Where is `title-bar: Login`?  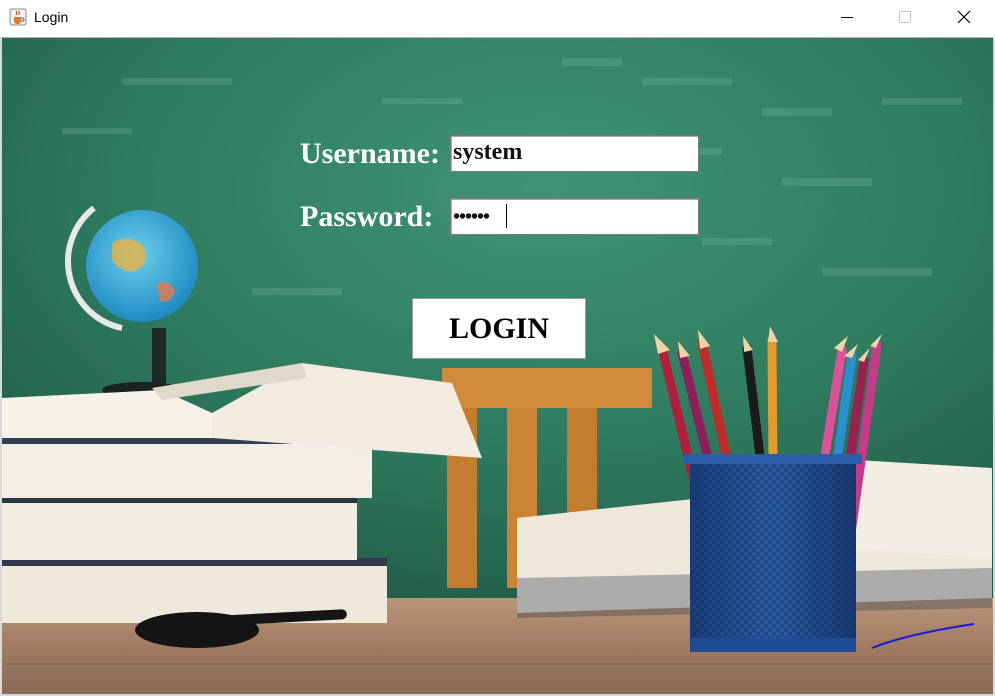 title-bar: Login is located at coordinates (497, 18).